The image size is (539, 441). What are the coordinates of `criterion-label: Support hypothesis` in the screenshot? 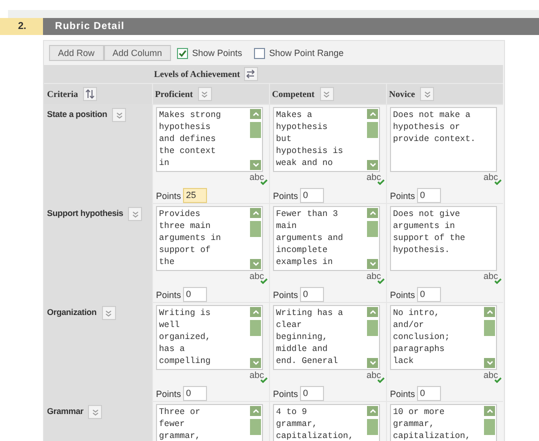 It's located at (85, 213).